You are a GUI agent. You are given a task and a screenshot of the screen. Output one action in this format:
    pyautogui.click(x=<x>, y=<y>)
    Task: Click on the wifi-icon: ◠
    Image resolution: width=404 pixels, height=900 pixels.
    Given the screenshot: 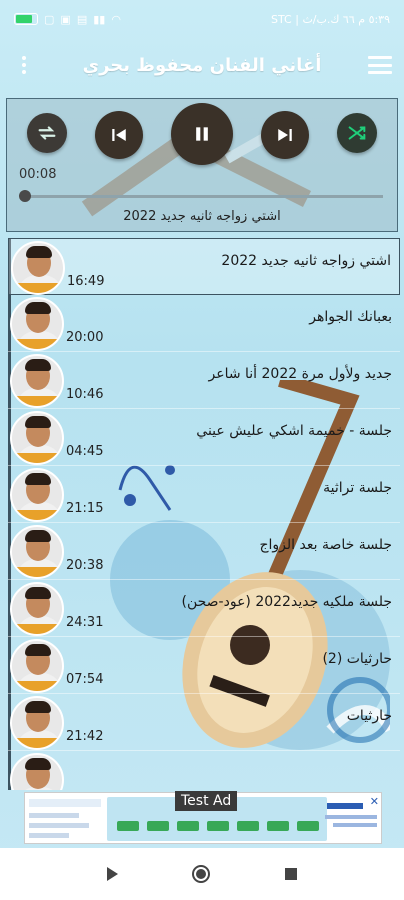 What is the action you would take?
    pyautogui.click(x=116, y=19)
    